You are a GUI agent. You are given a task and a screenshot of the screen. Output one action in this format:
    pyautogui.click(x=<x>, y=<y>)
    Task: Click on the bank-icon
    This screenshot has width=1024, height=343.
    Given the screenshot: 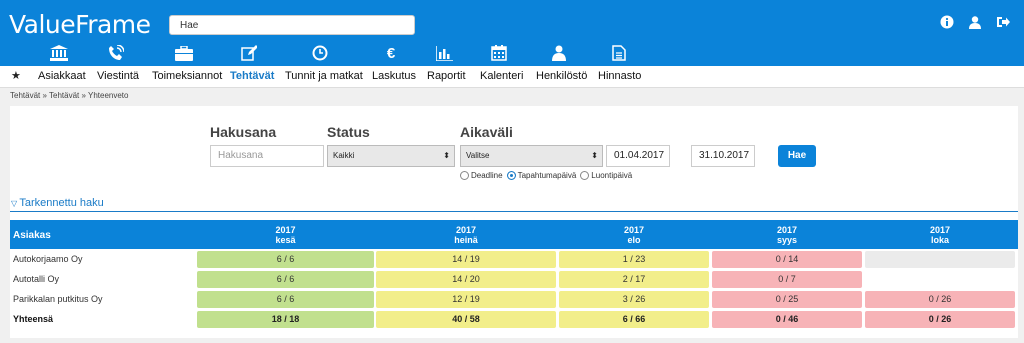 What is the action you would take?
    pyautogui.click(x=59, y=53)
    